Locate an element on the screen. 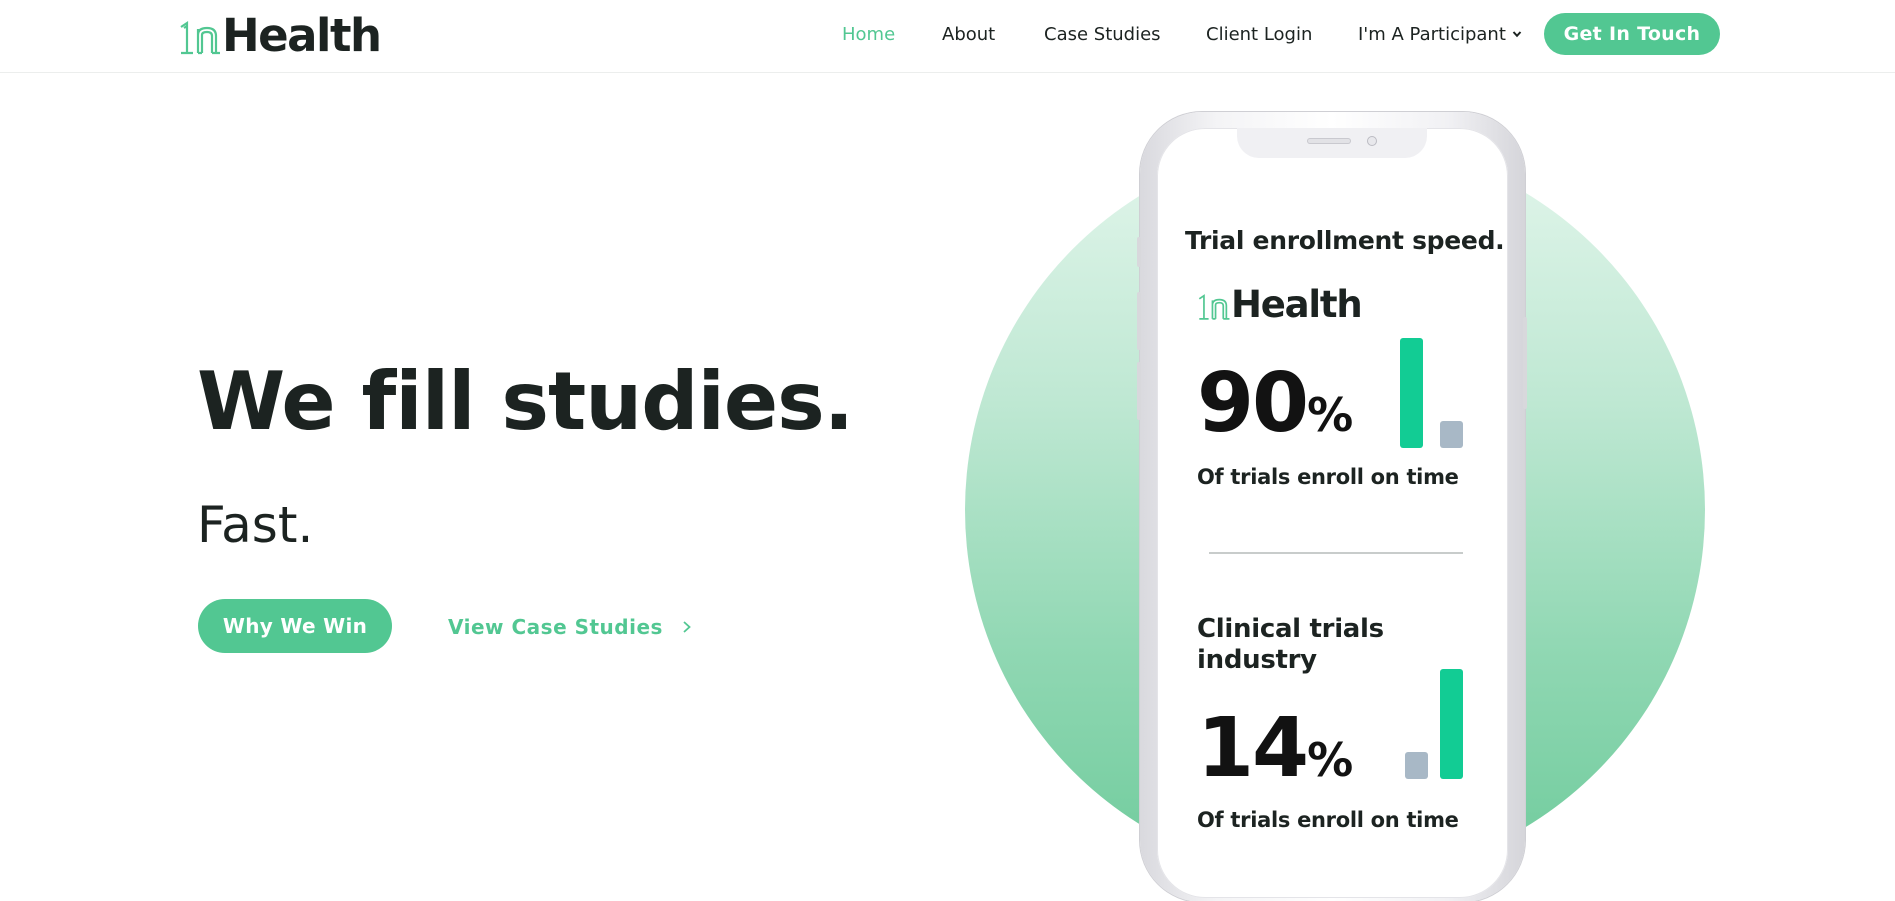 The image size is (1895, 901). stat1-unit: % is located at coordinates (1330, 415).